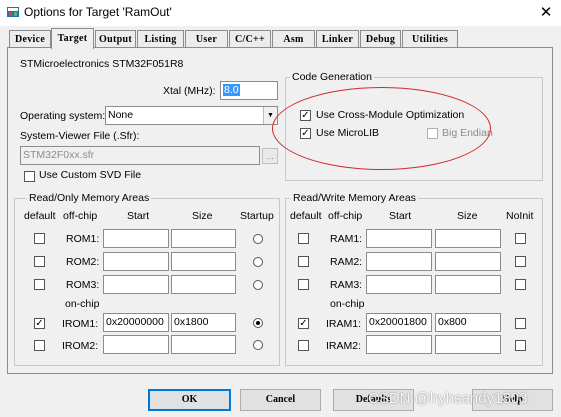 The height and width of the screenshot is (417, 561). I want to click on ram3-label: RAM3:, so click(346, 285).